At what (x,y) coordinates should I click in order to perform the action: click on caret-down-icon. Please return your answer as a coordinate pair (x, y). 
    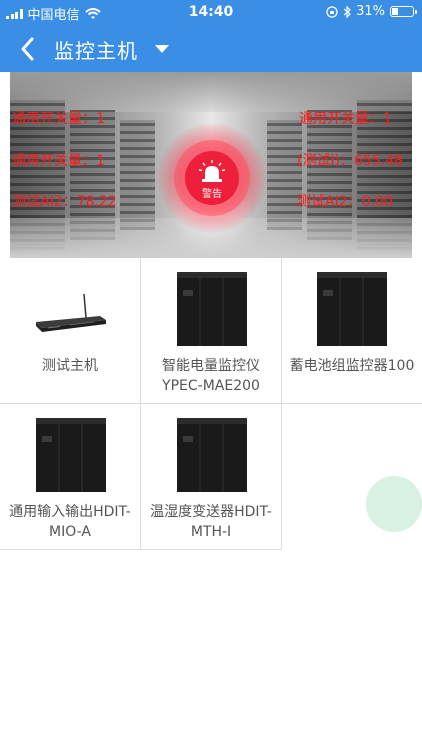
    Looking at the image, I should click on (162, 49).